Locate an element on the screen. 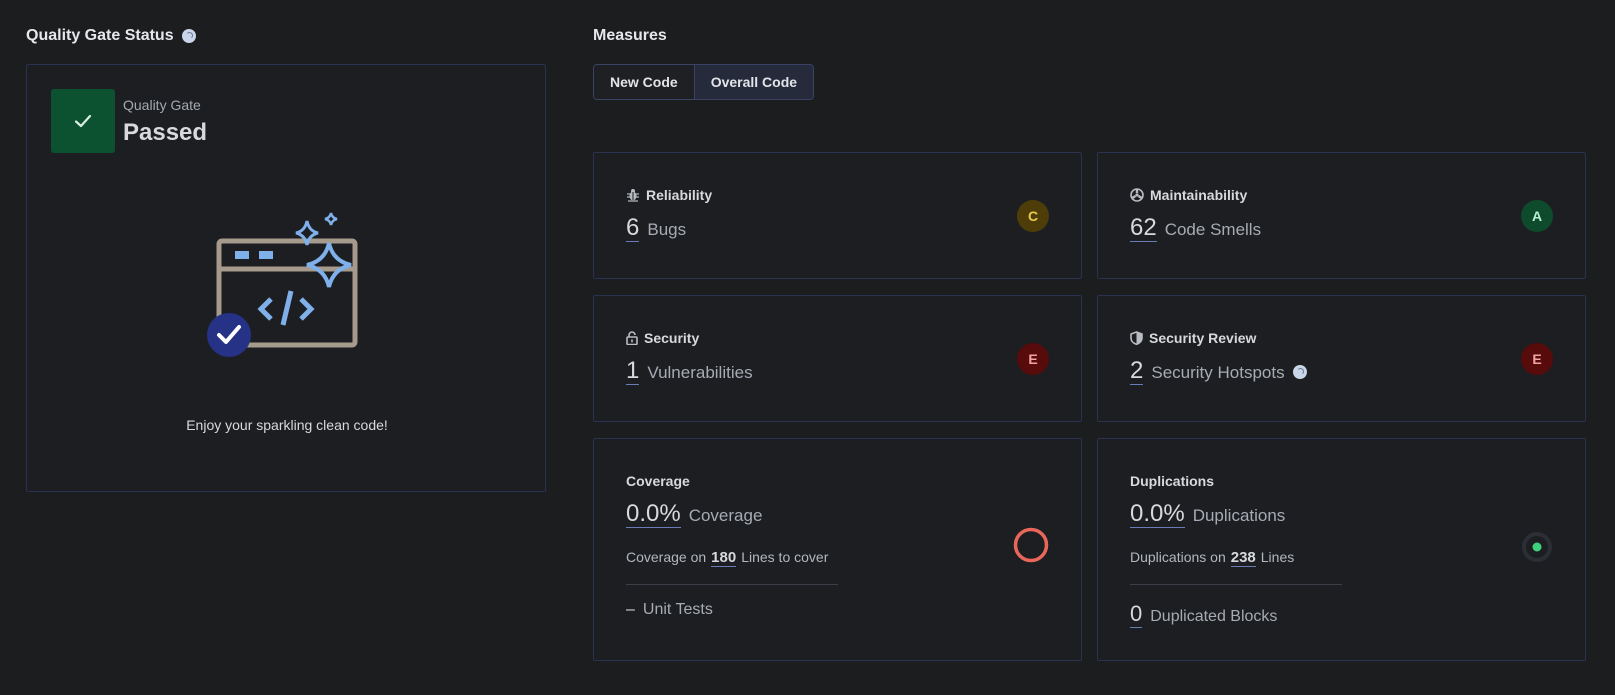 The width and height of the screenshot is (1615, 695). security-review-title: Security Review is located at coordinates (1193, 338).